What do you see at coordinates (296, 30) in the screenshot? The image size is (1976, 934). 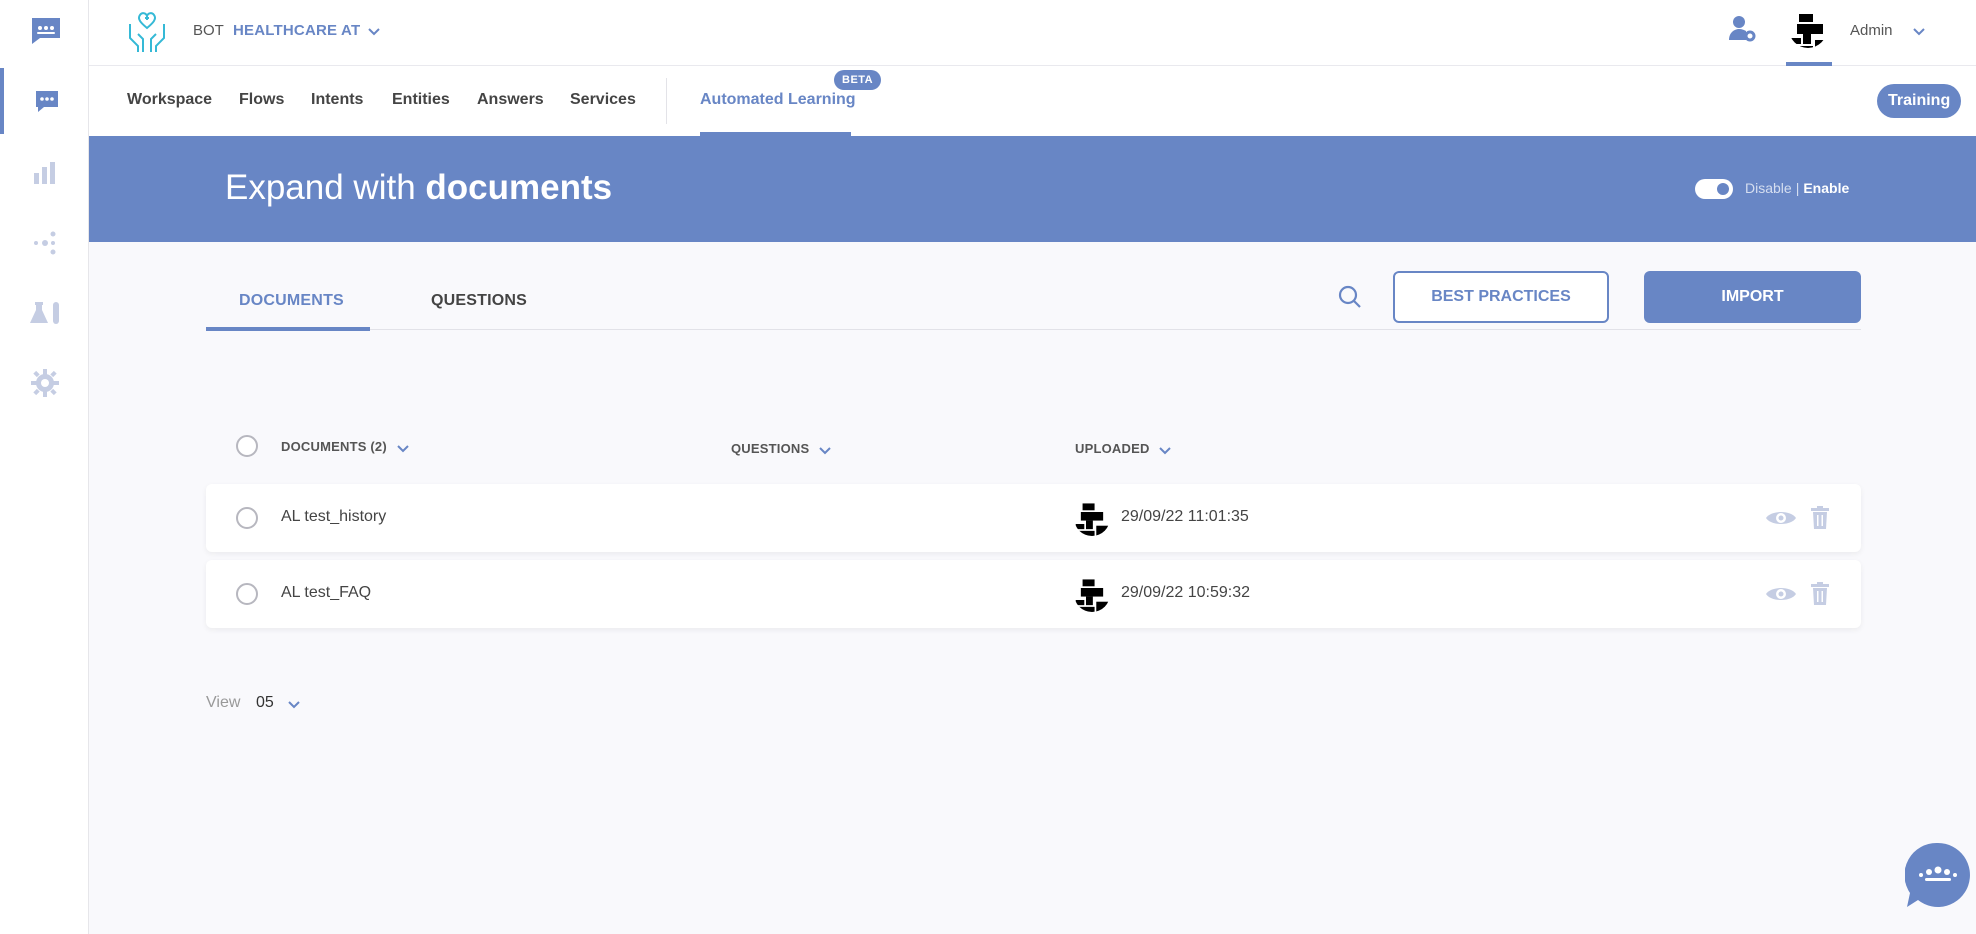 I see `bot-name-selector: HEALTHCARE AT` at bounding box center [296, 30].